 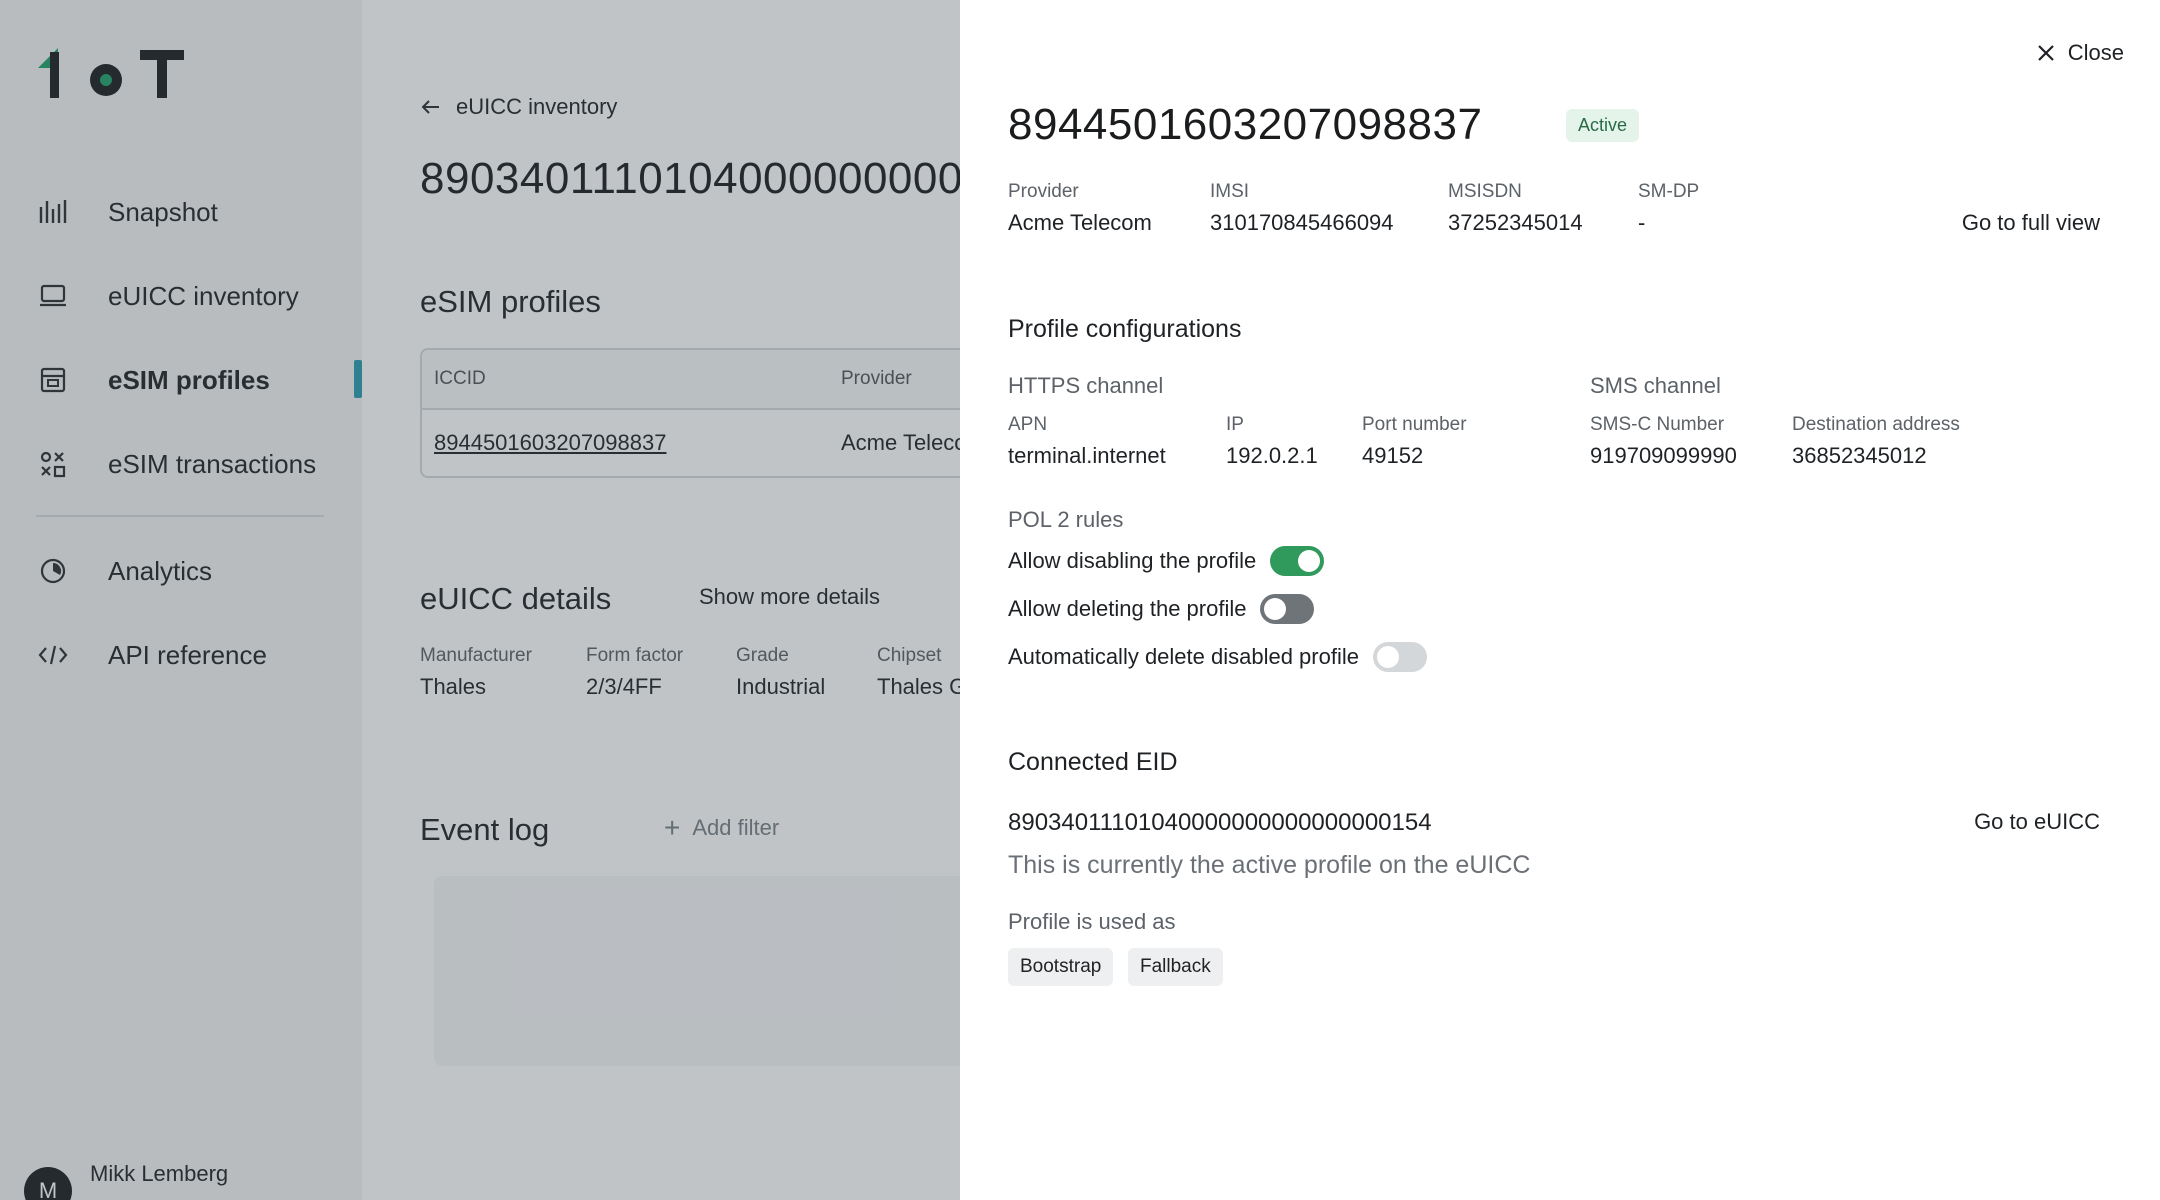 I want to click on rule-label: Allow deleting the profile, so click(x=1127, y=608).